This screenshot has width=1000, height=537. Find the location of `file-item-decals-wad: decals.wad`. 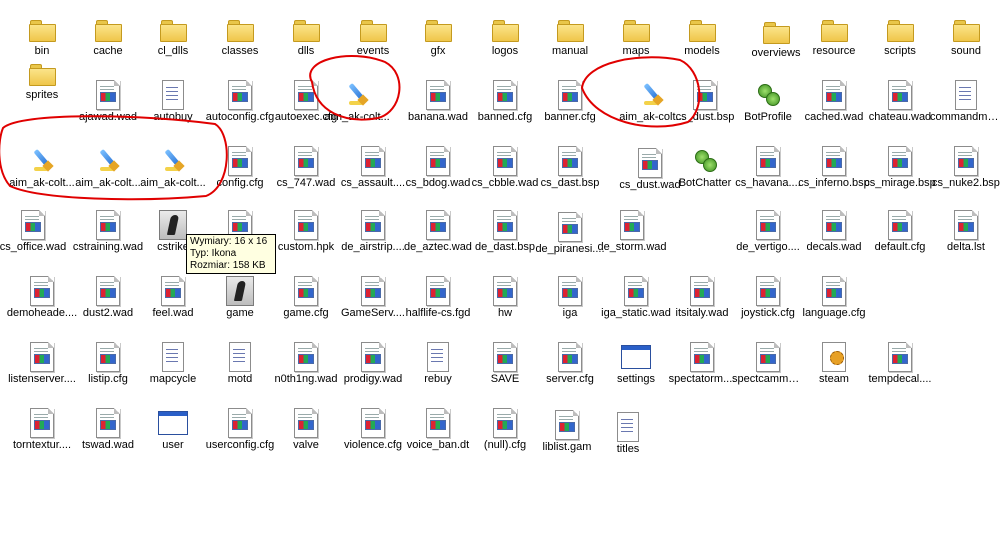

file-item-decals-wad: decals.wad is located at coordinates (834, 236).